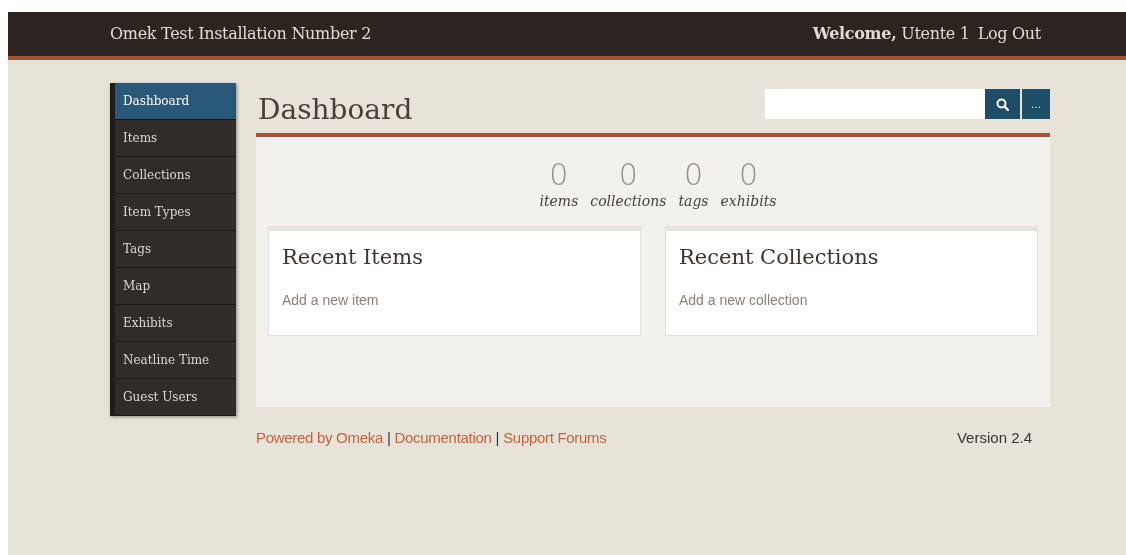  What do you see at coordinates (335, 110) in the screenshot?
I see `page-title: Dashboard` at bounding box center [335, 110].